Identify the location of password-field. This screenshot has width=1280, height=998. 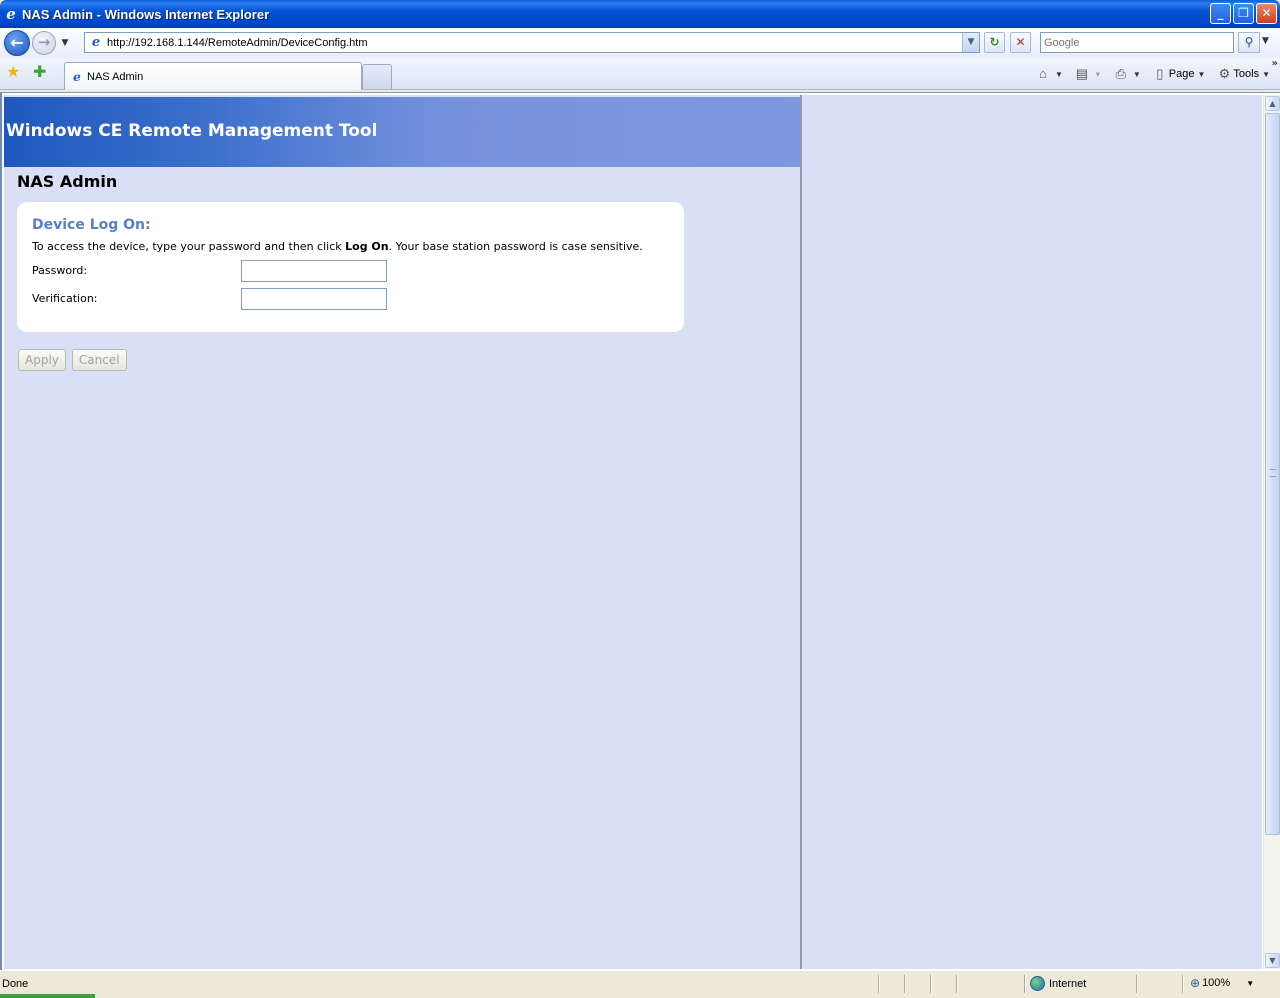
(314, 271).